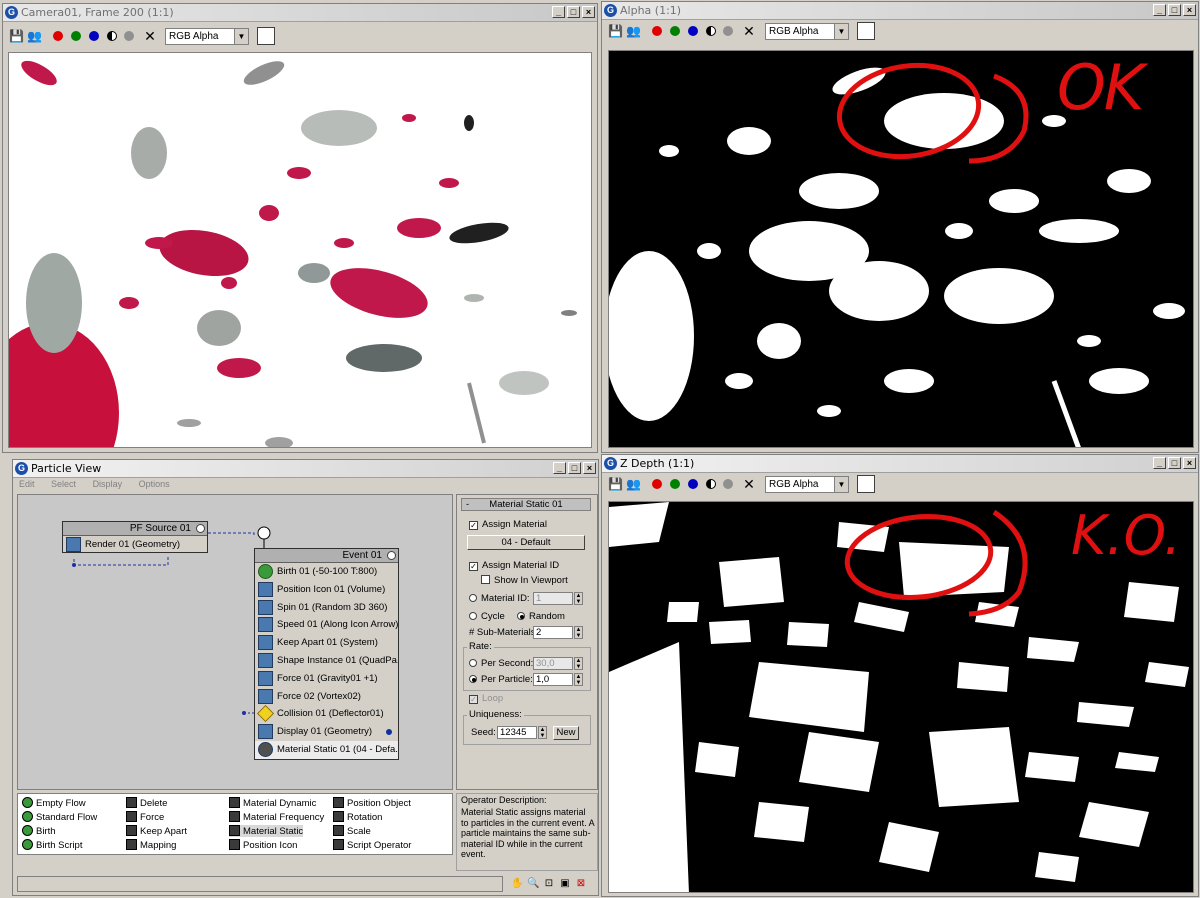 The image size is (1200, 898). Describe the element at coordinates (263, 845) in the screenshot. I see `depot-item: Position Icon` at that location.